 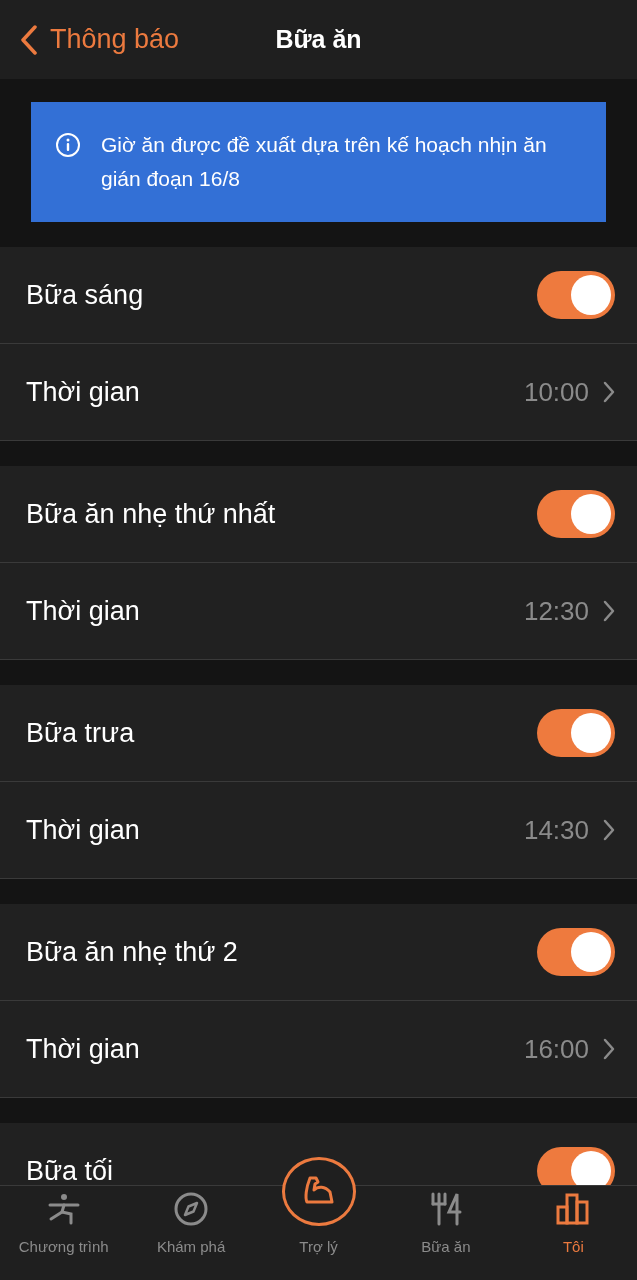 I want to click on meal-name: Bữa ăn nhẹ thứ 2, so click(x=132, y=952).